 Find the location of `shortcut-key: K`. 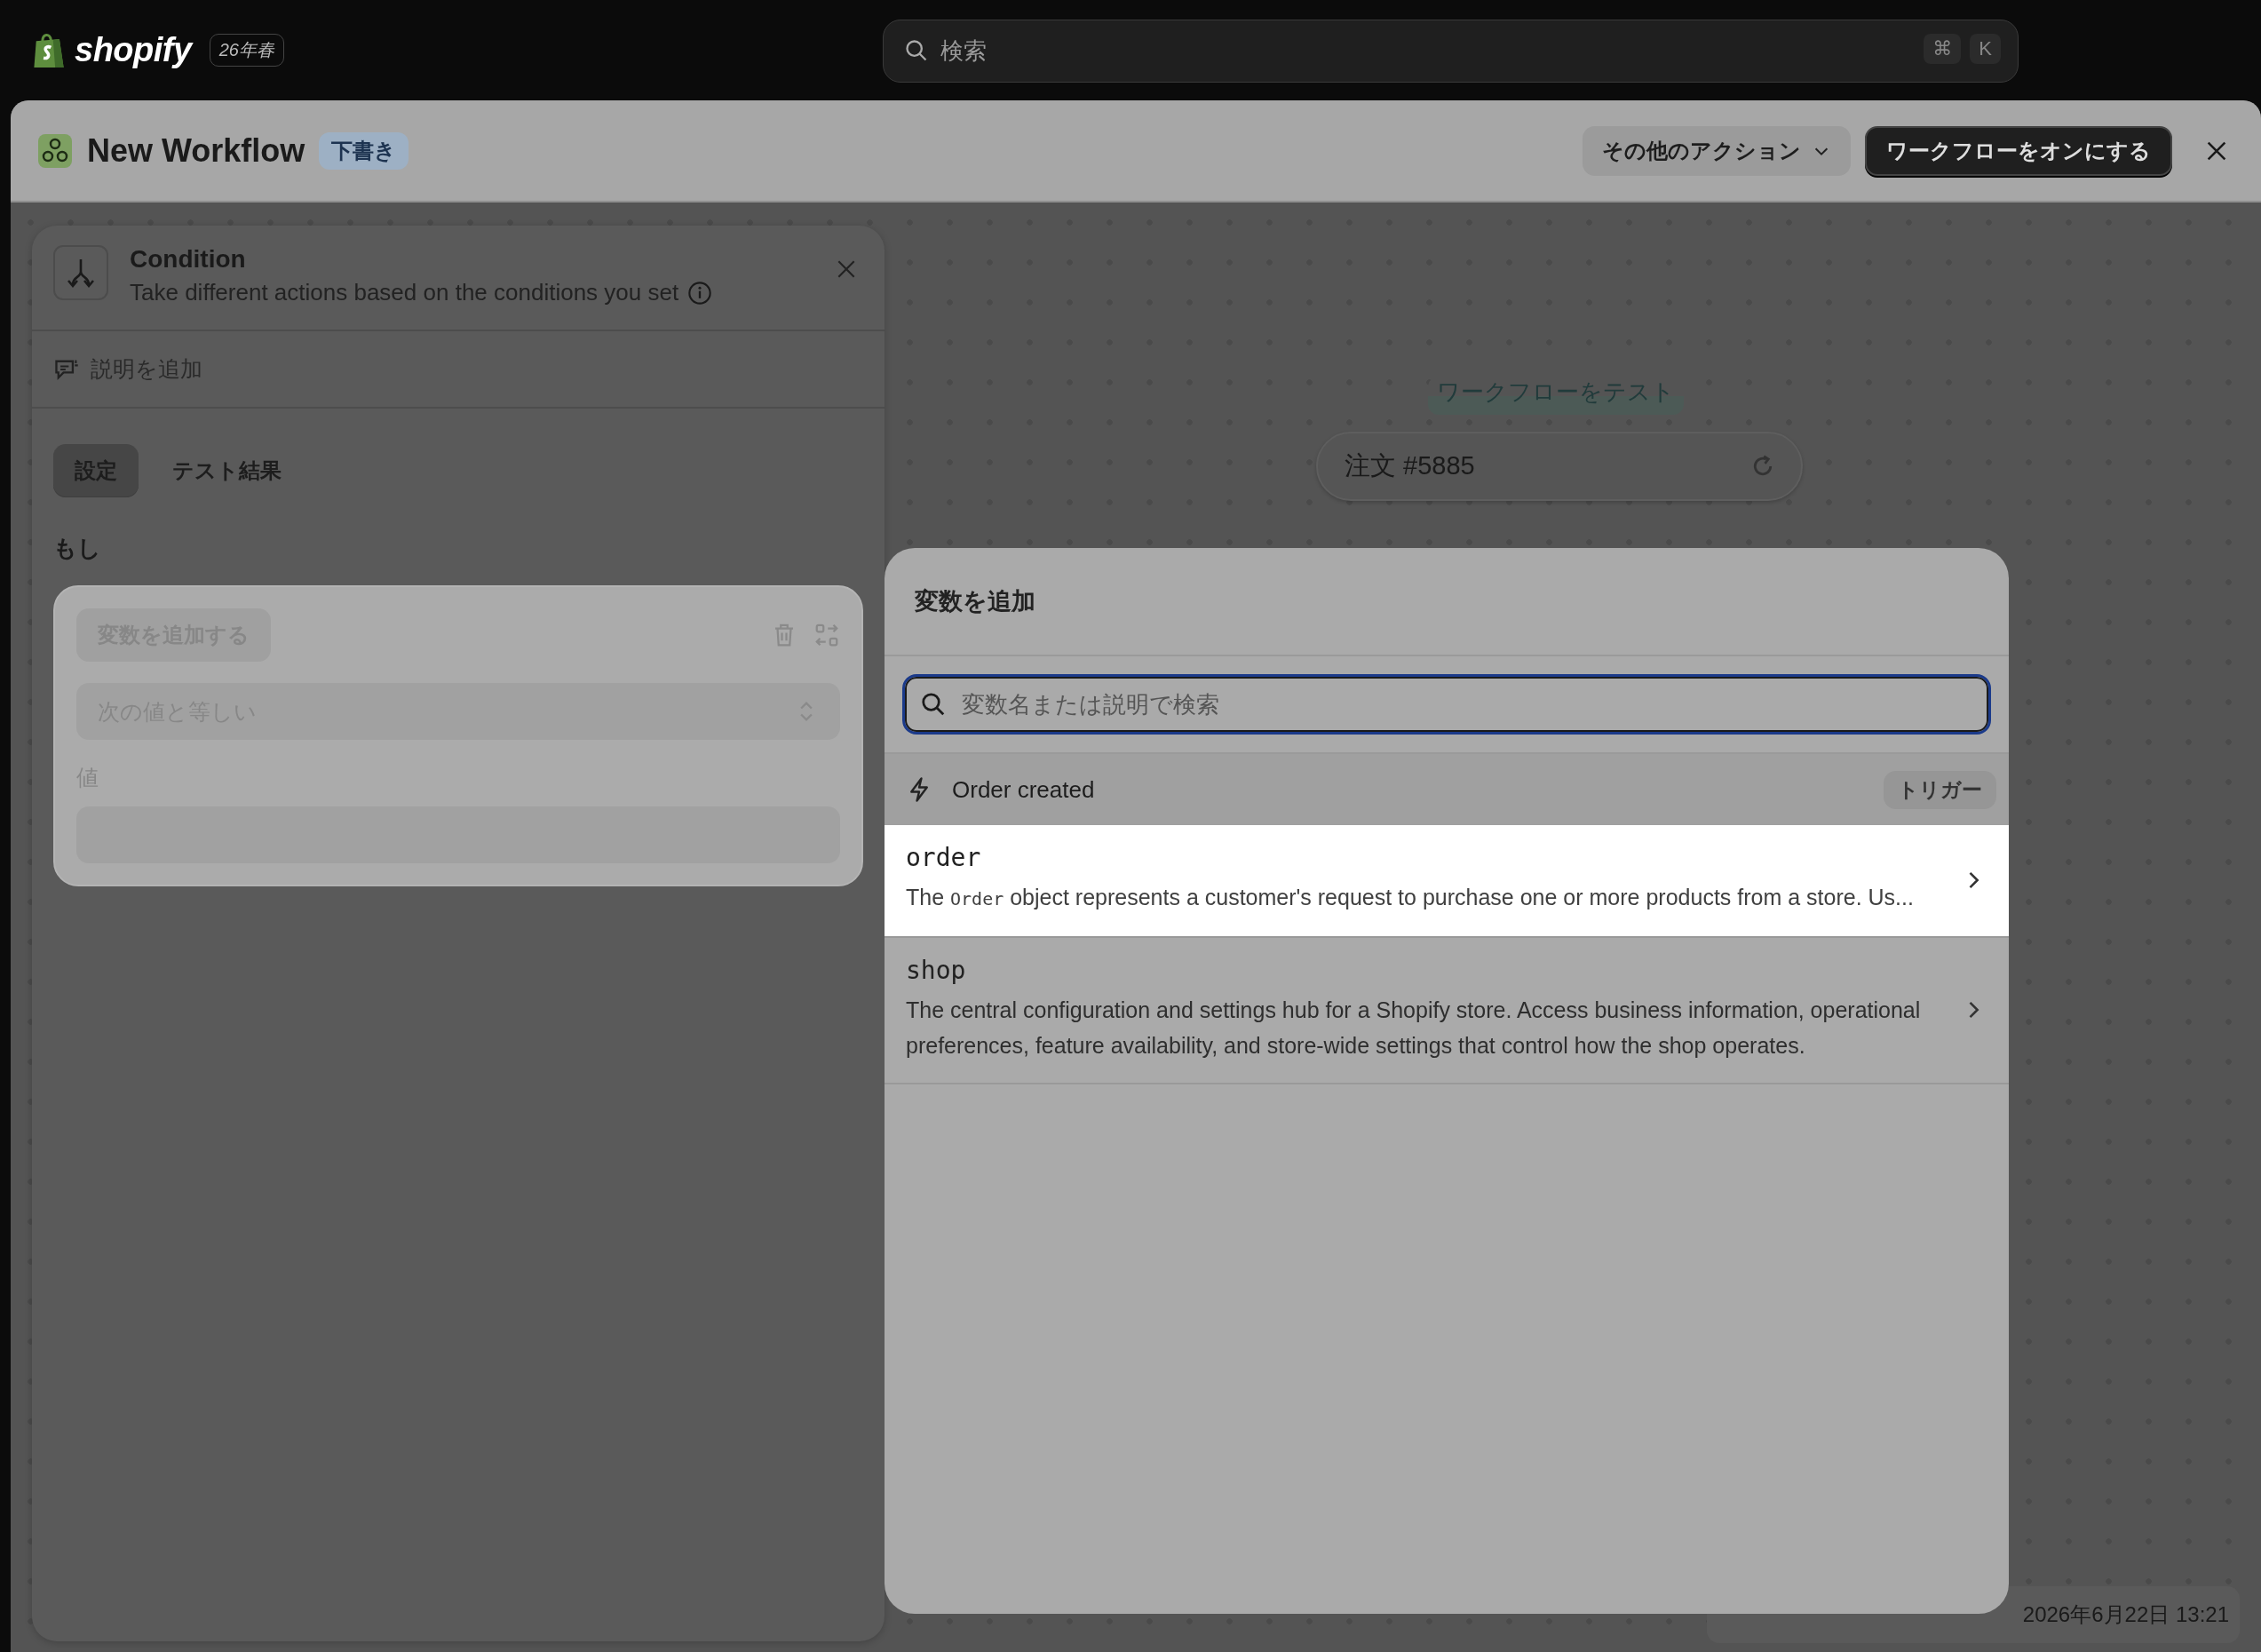

shortcut-key: K is located at coordinates (1985, 49).